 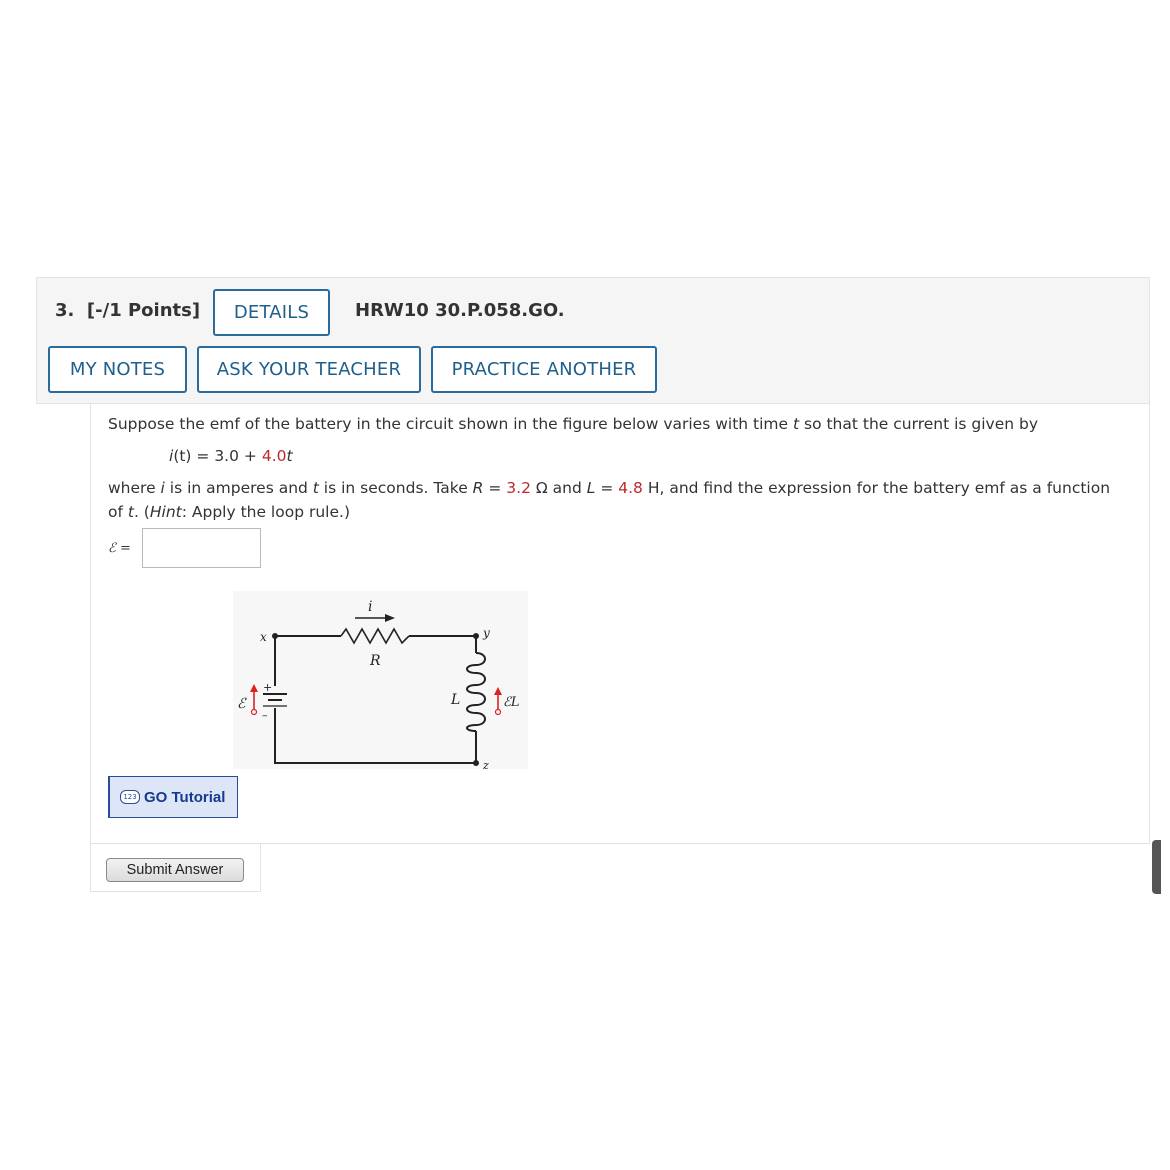 What do you see at coordinates (511, 702) in the screenshot?
I see `emf-L-label: ℰL` at bounding box center [511, 702].